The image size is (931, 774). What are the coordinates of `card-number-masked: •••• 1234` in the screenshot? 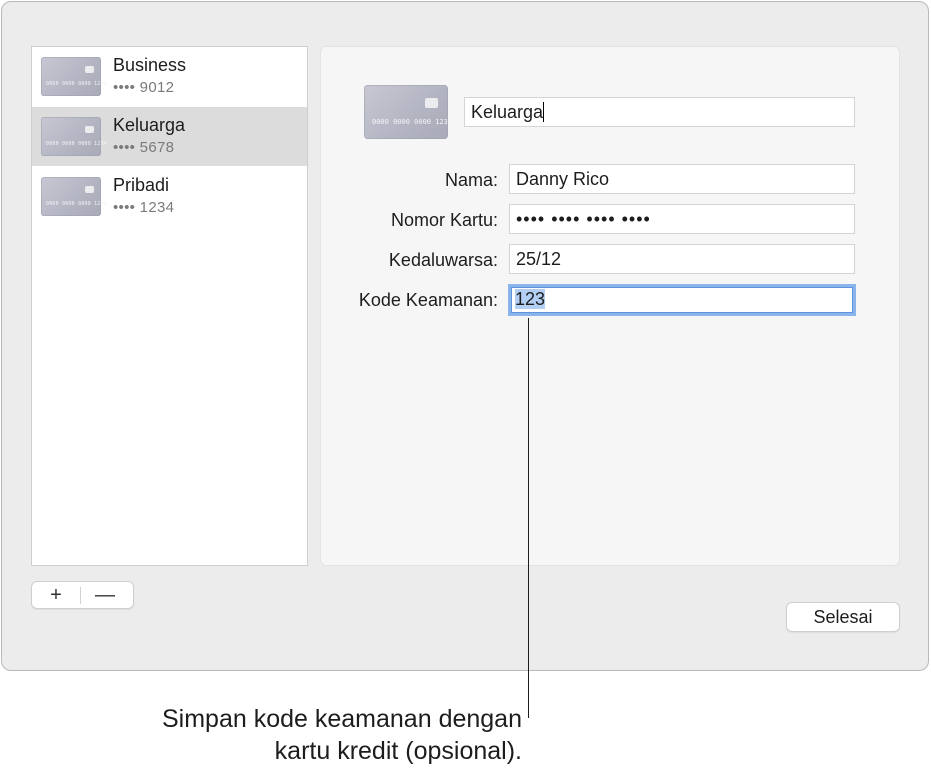 It's located at (144, 207).